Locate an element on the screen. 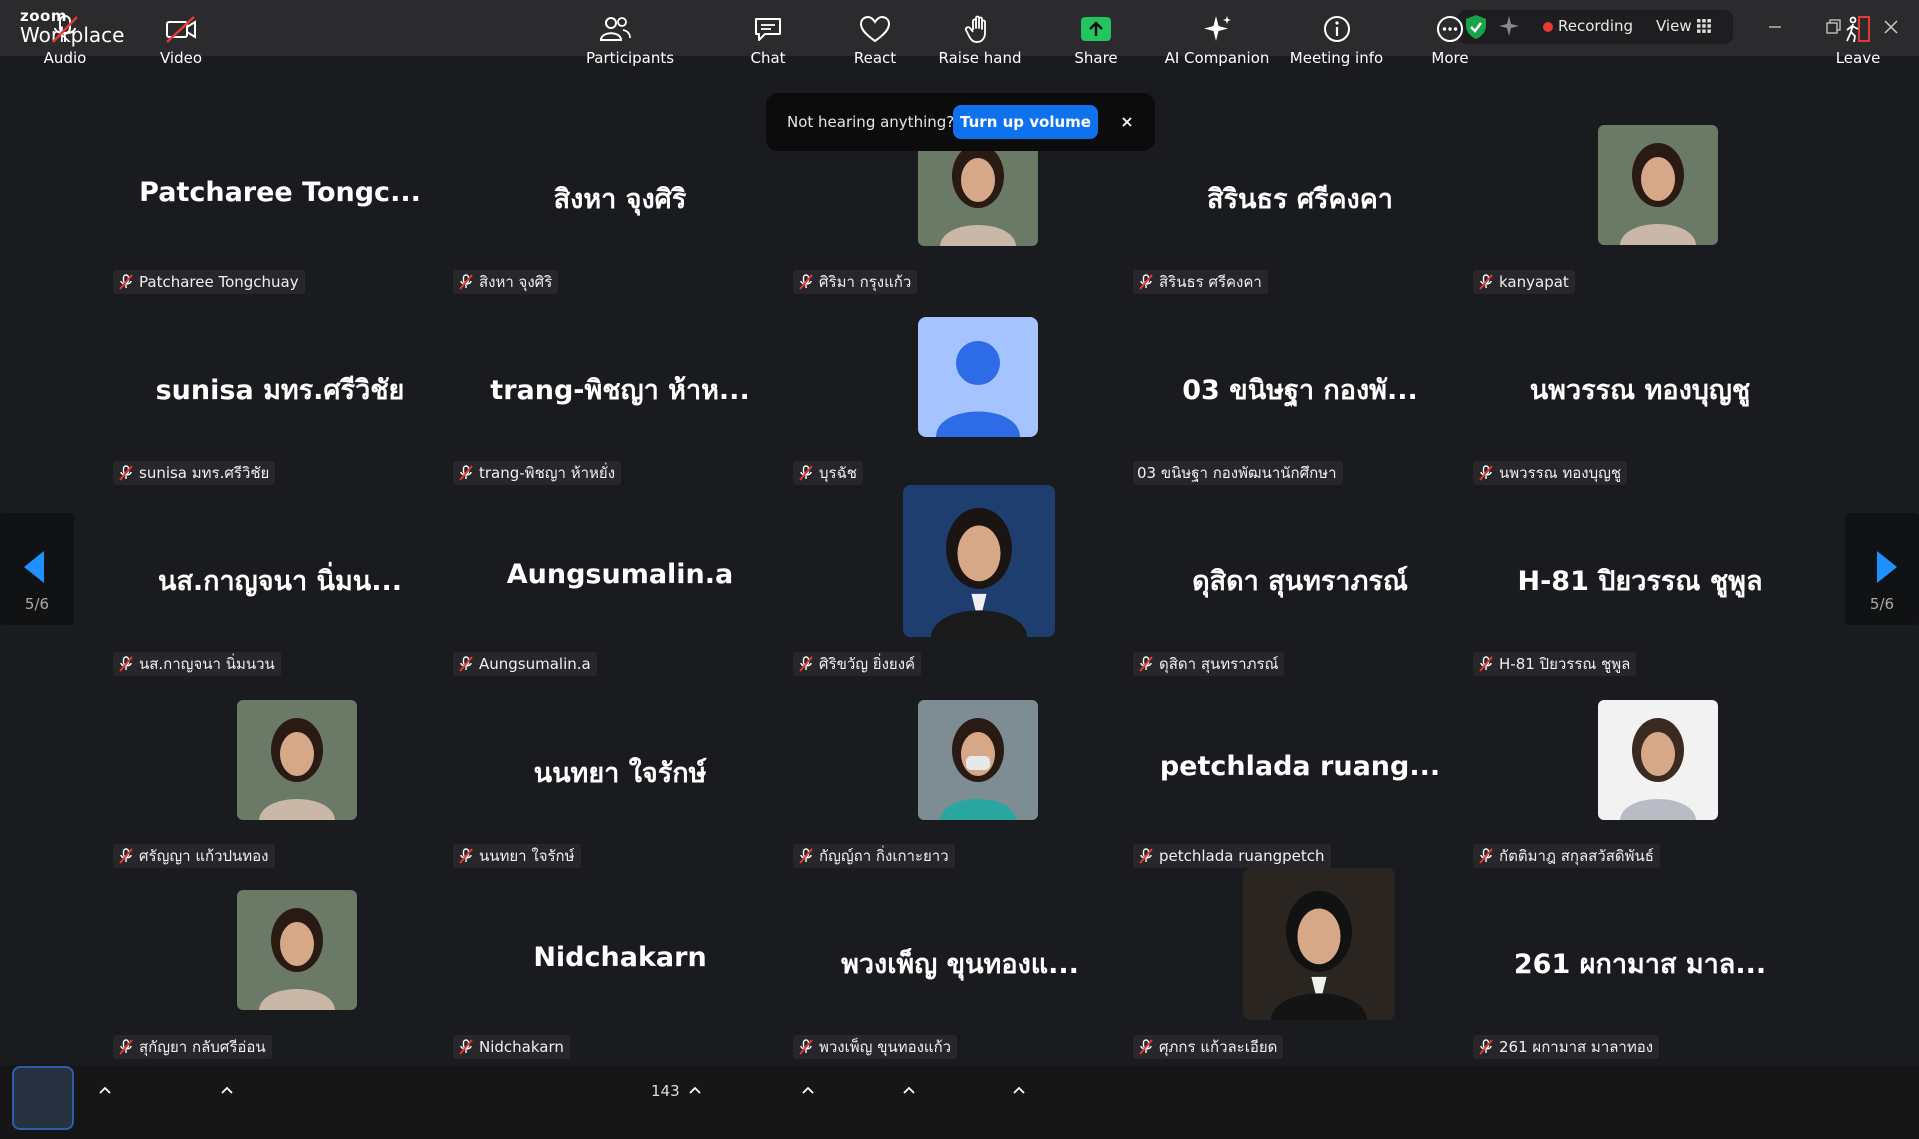  audio-button: Audio is located at coordinates (65, 37).